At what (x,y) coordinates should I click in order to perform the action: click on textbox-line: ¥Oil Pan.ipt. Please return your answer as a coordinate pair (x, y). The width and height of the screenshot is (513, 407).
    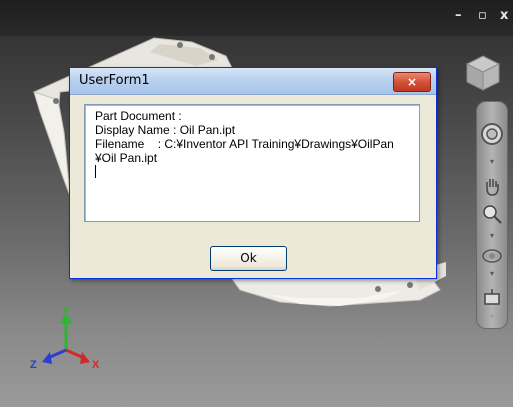
    Looking at the image, I should click on (126, 158).